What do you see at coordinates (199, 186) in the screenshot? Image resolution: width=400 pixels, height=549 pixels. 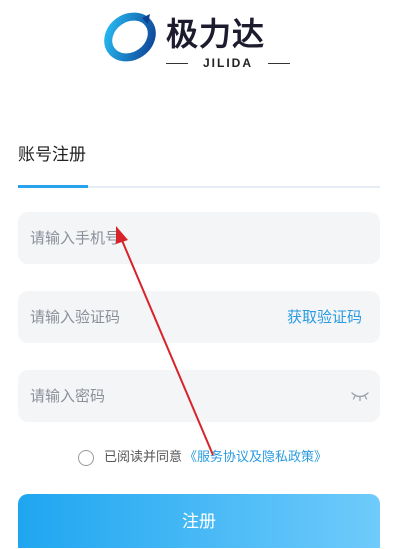 I see `tab-underline-track` at bounding box center [199, 186].